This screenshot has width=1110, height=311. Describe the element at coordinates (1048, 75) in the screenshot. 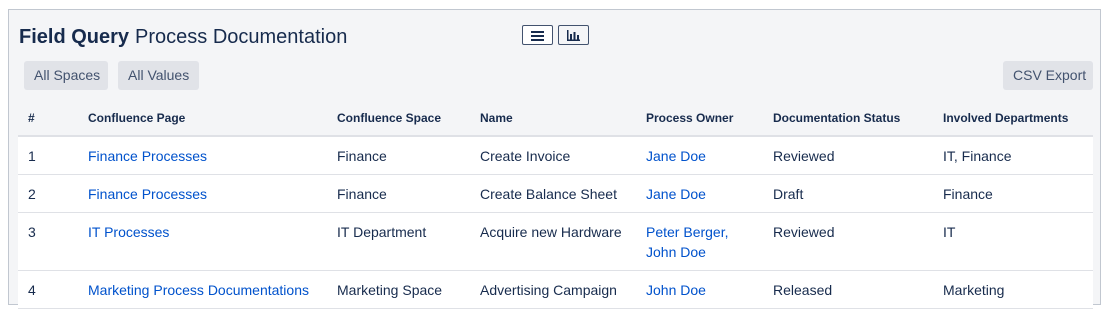

I see `csv-export-button: CSV Export` at that location.